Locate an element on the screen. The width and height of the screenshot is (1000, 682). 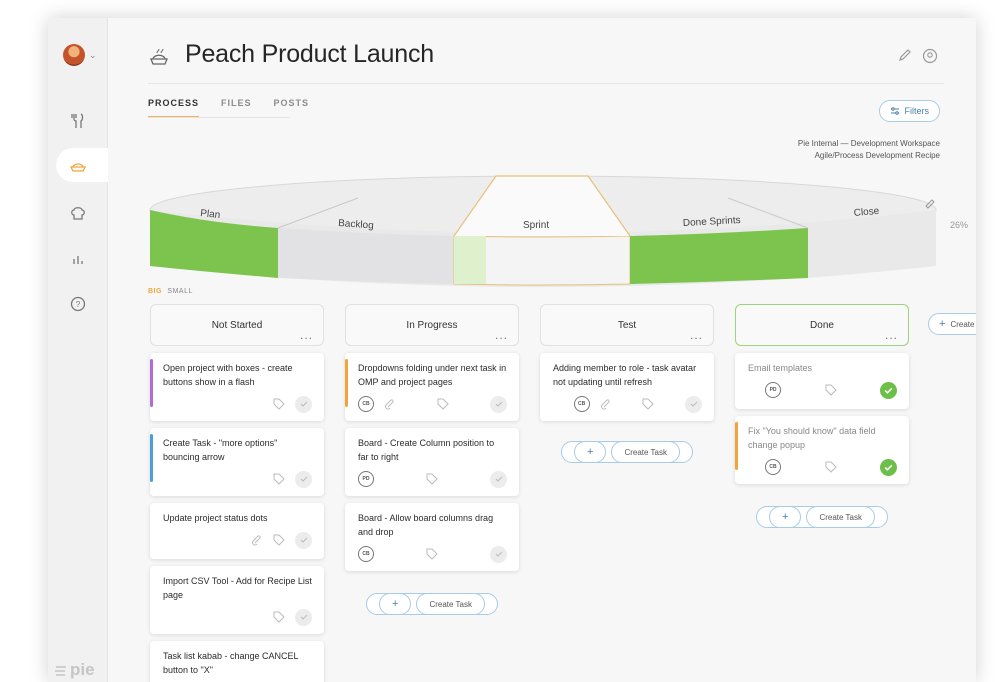
stage-plan-label: Plan is located at coordinates (210, 214).